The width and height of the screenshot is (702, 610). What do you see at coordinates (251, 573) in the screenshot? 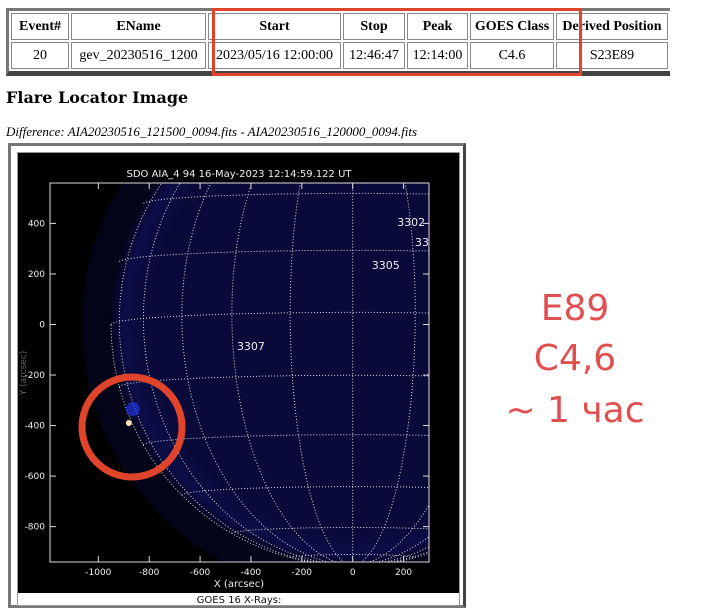
I see `x-tick-label: -400` at bounding box center [251, 573].